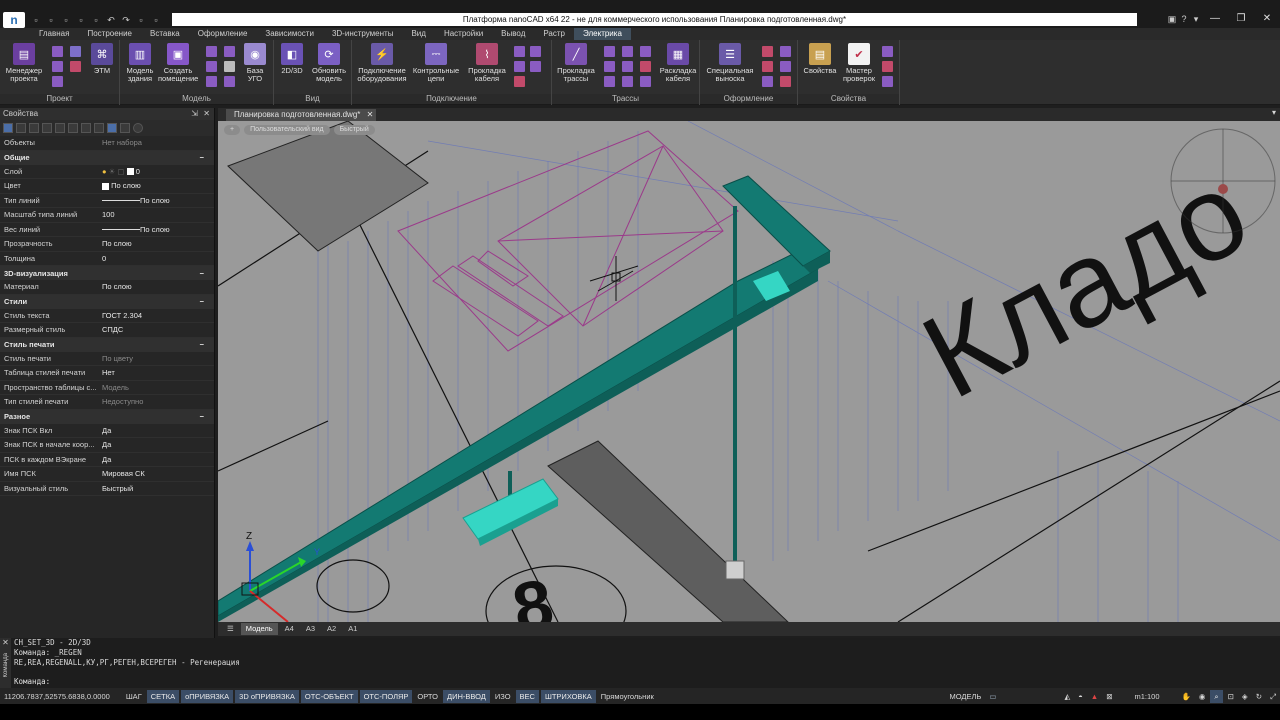 The height and width of the screenshot is (720, 1280). Describe the element at coordinates (140, 68) in the screenshot. I see `building-model-button: ▥ Модель здания` at that location.